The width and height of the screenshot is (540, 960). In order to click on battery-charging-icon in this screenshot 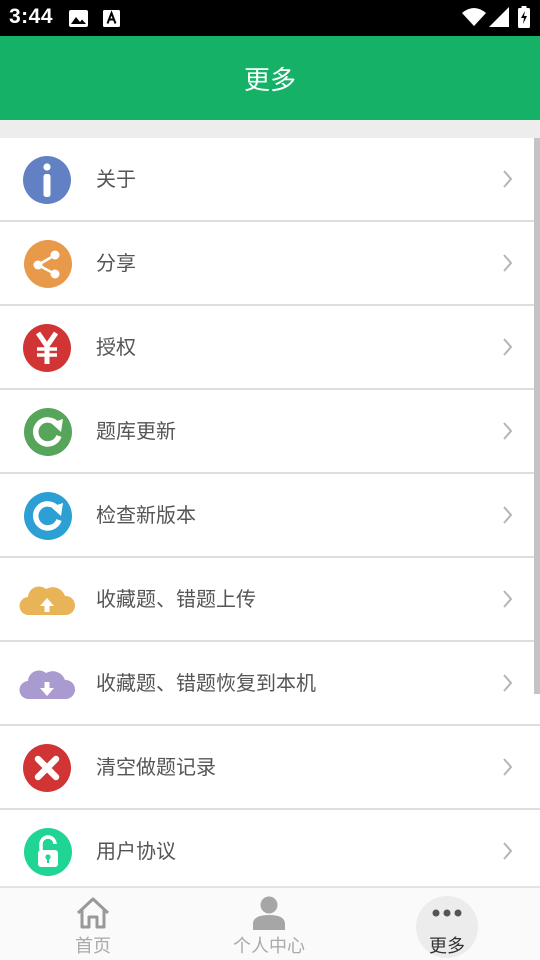, I will do `click(524, 17)`.